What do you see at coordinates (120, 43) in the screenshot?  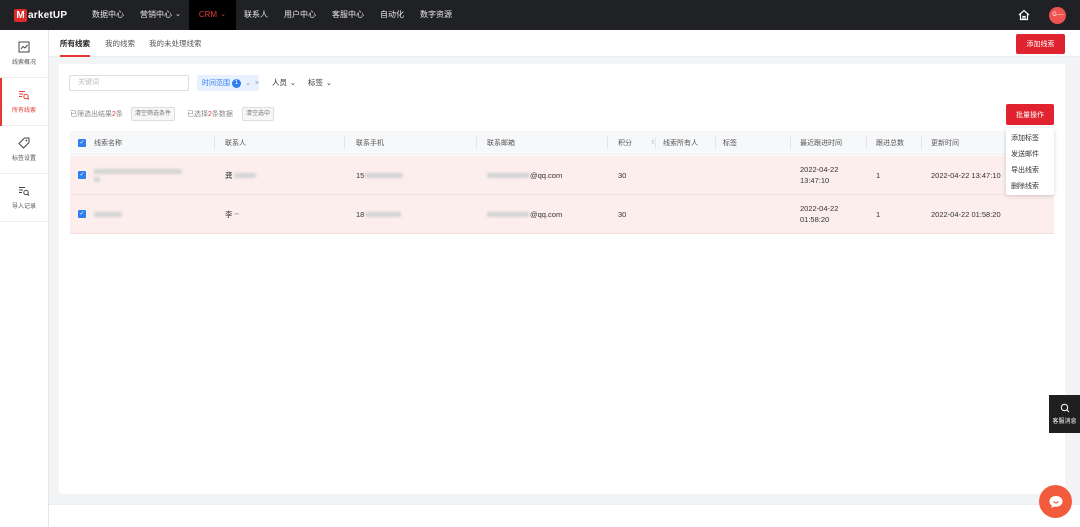 I see `tab-my-leads: 我的线索` at bounding box center [120, 43].